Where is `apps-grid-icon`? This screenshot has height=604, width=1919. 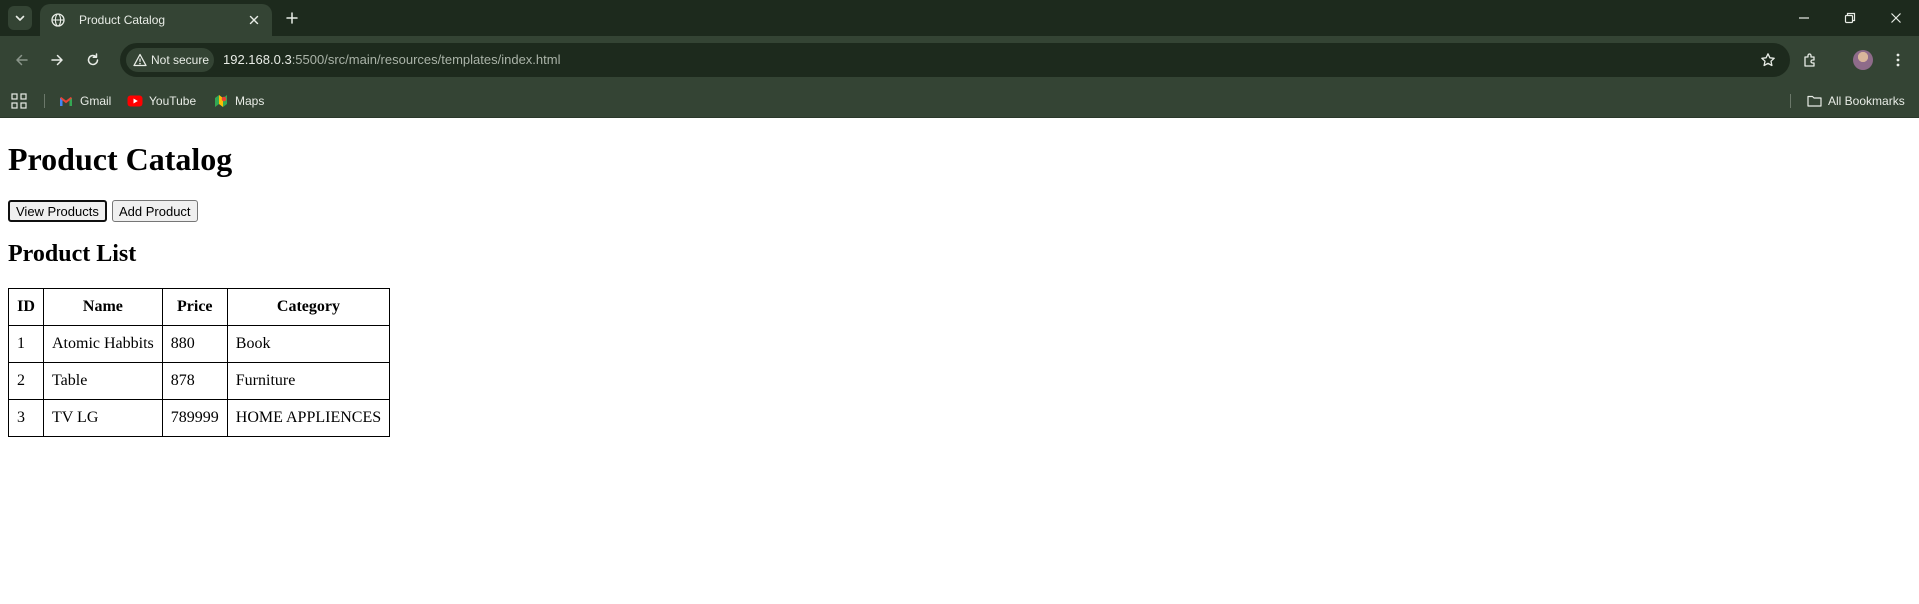
apps-grid-icon is located at coordinates (19, 101).